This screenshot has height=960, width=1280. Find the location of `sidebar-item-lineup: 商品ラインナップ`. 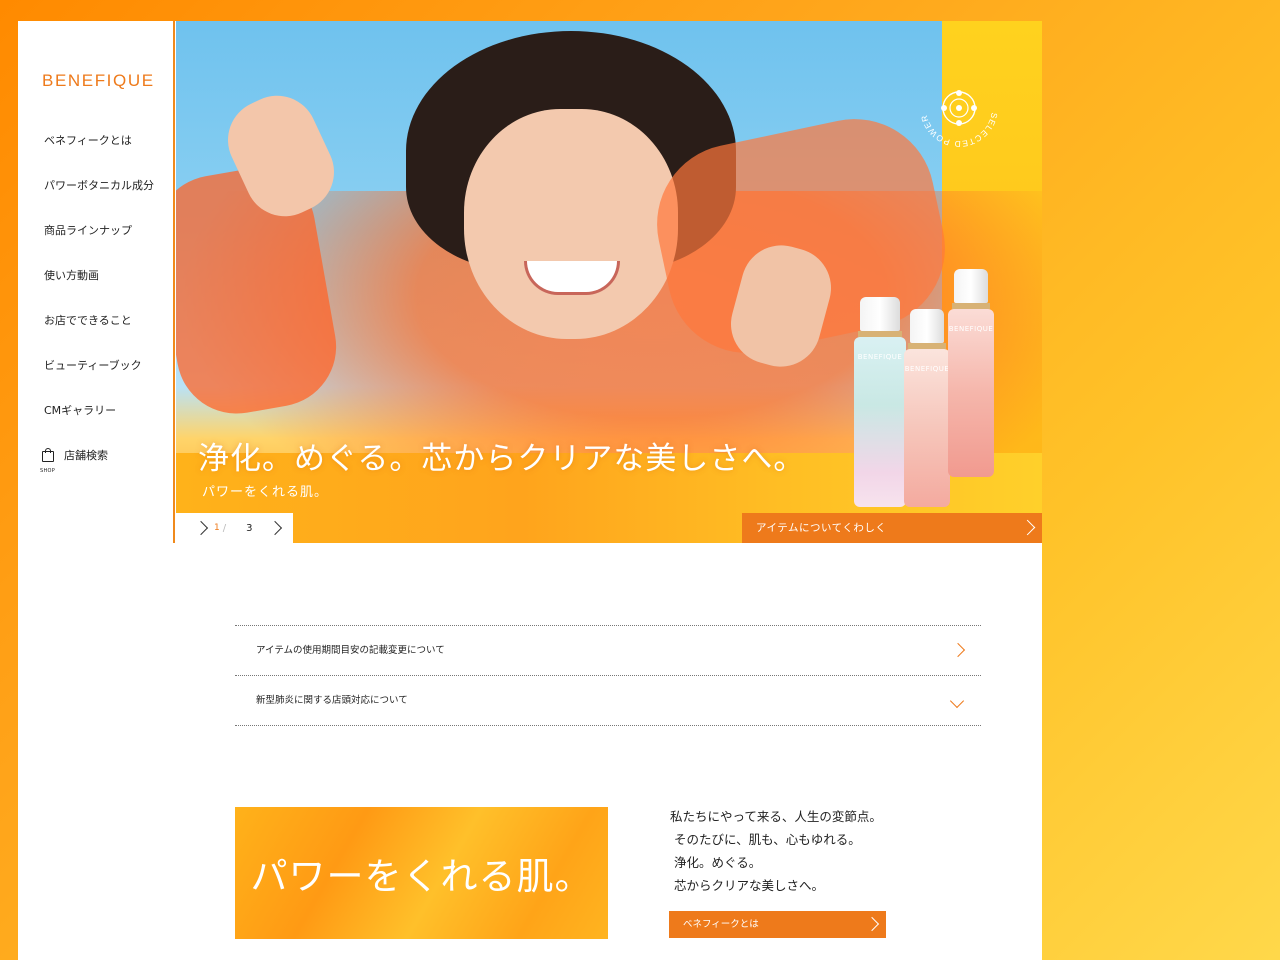

sidebar-item-lineup: 商品ラインナップ is located at coordinates (99, 245).